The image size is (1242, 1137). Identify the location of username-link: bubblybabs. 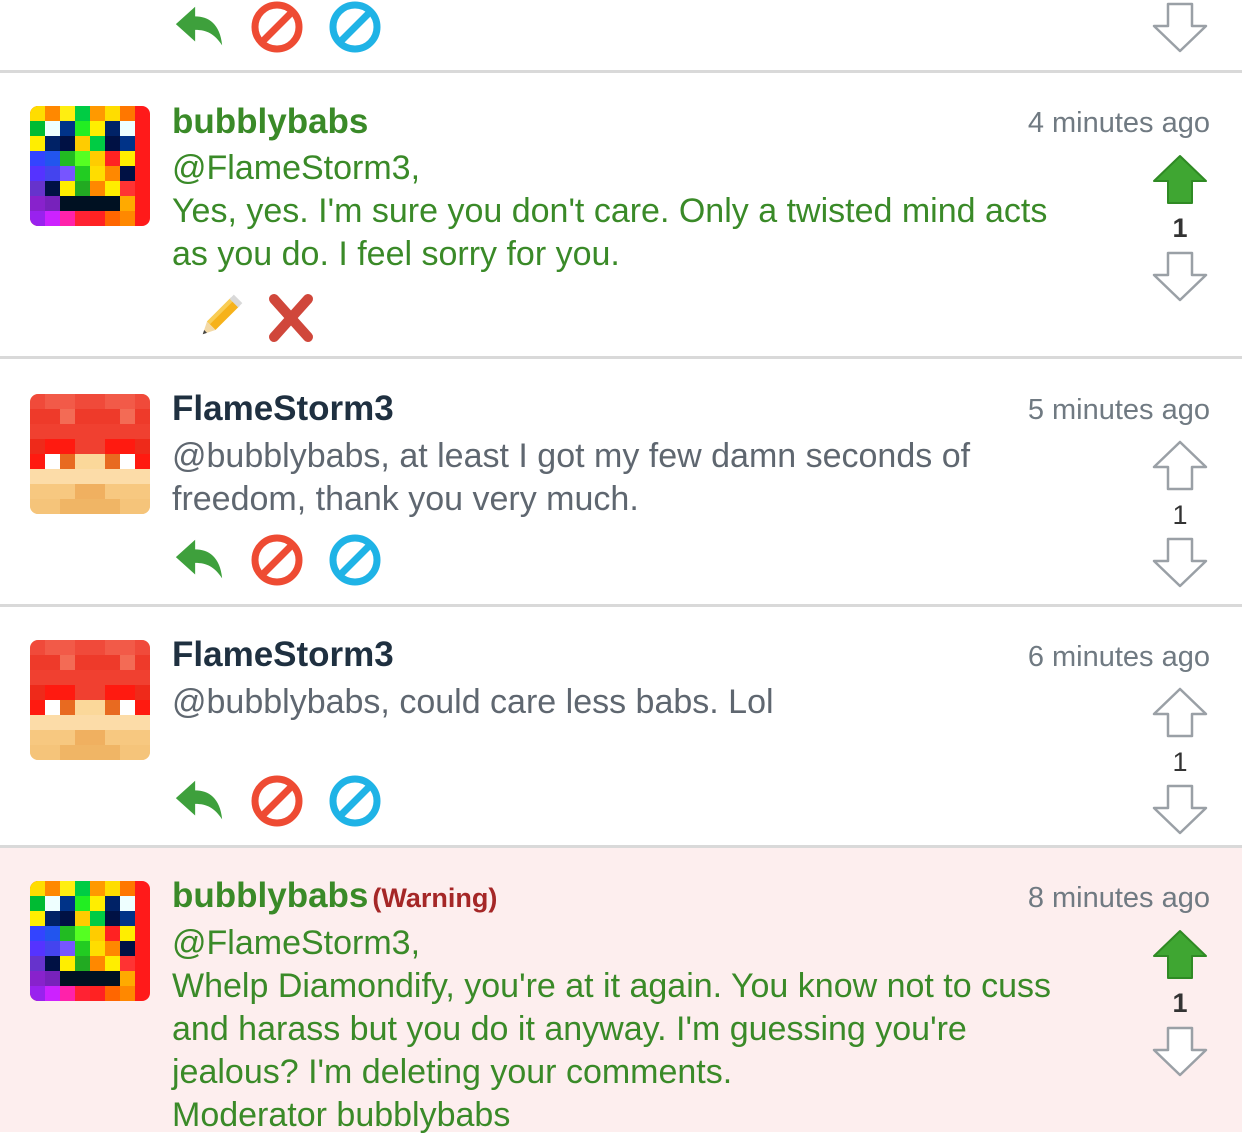
(270, 895).